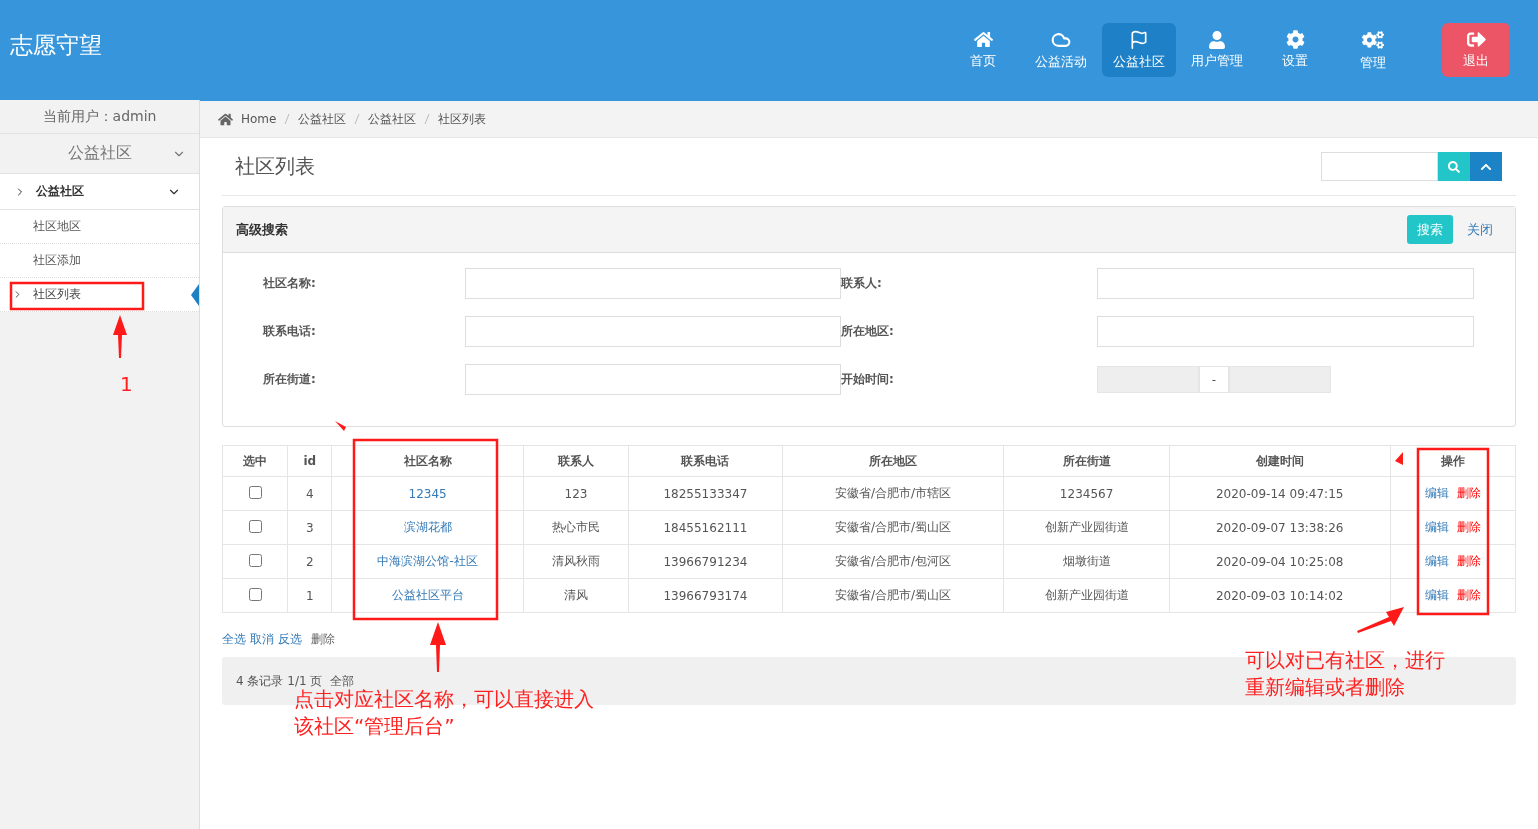 The image size is (1538, 829). What do you see at coordinates (323, 639) in the screenshot?
I see `bulk-action-link: 删除` at bounding box center [323, 639].